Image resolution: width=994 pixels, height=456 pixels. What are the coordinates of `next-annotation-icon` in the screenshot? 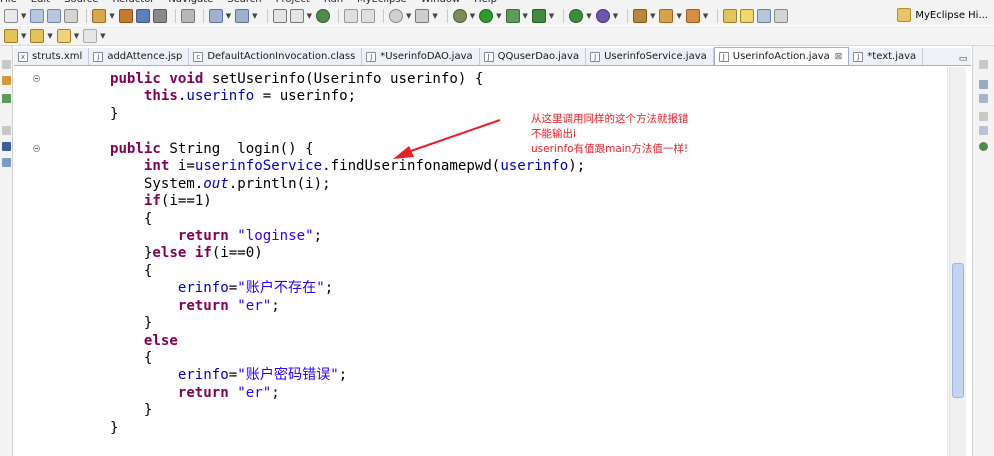 It's located at (11, 35).